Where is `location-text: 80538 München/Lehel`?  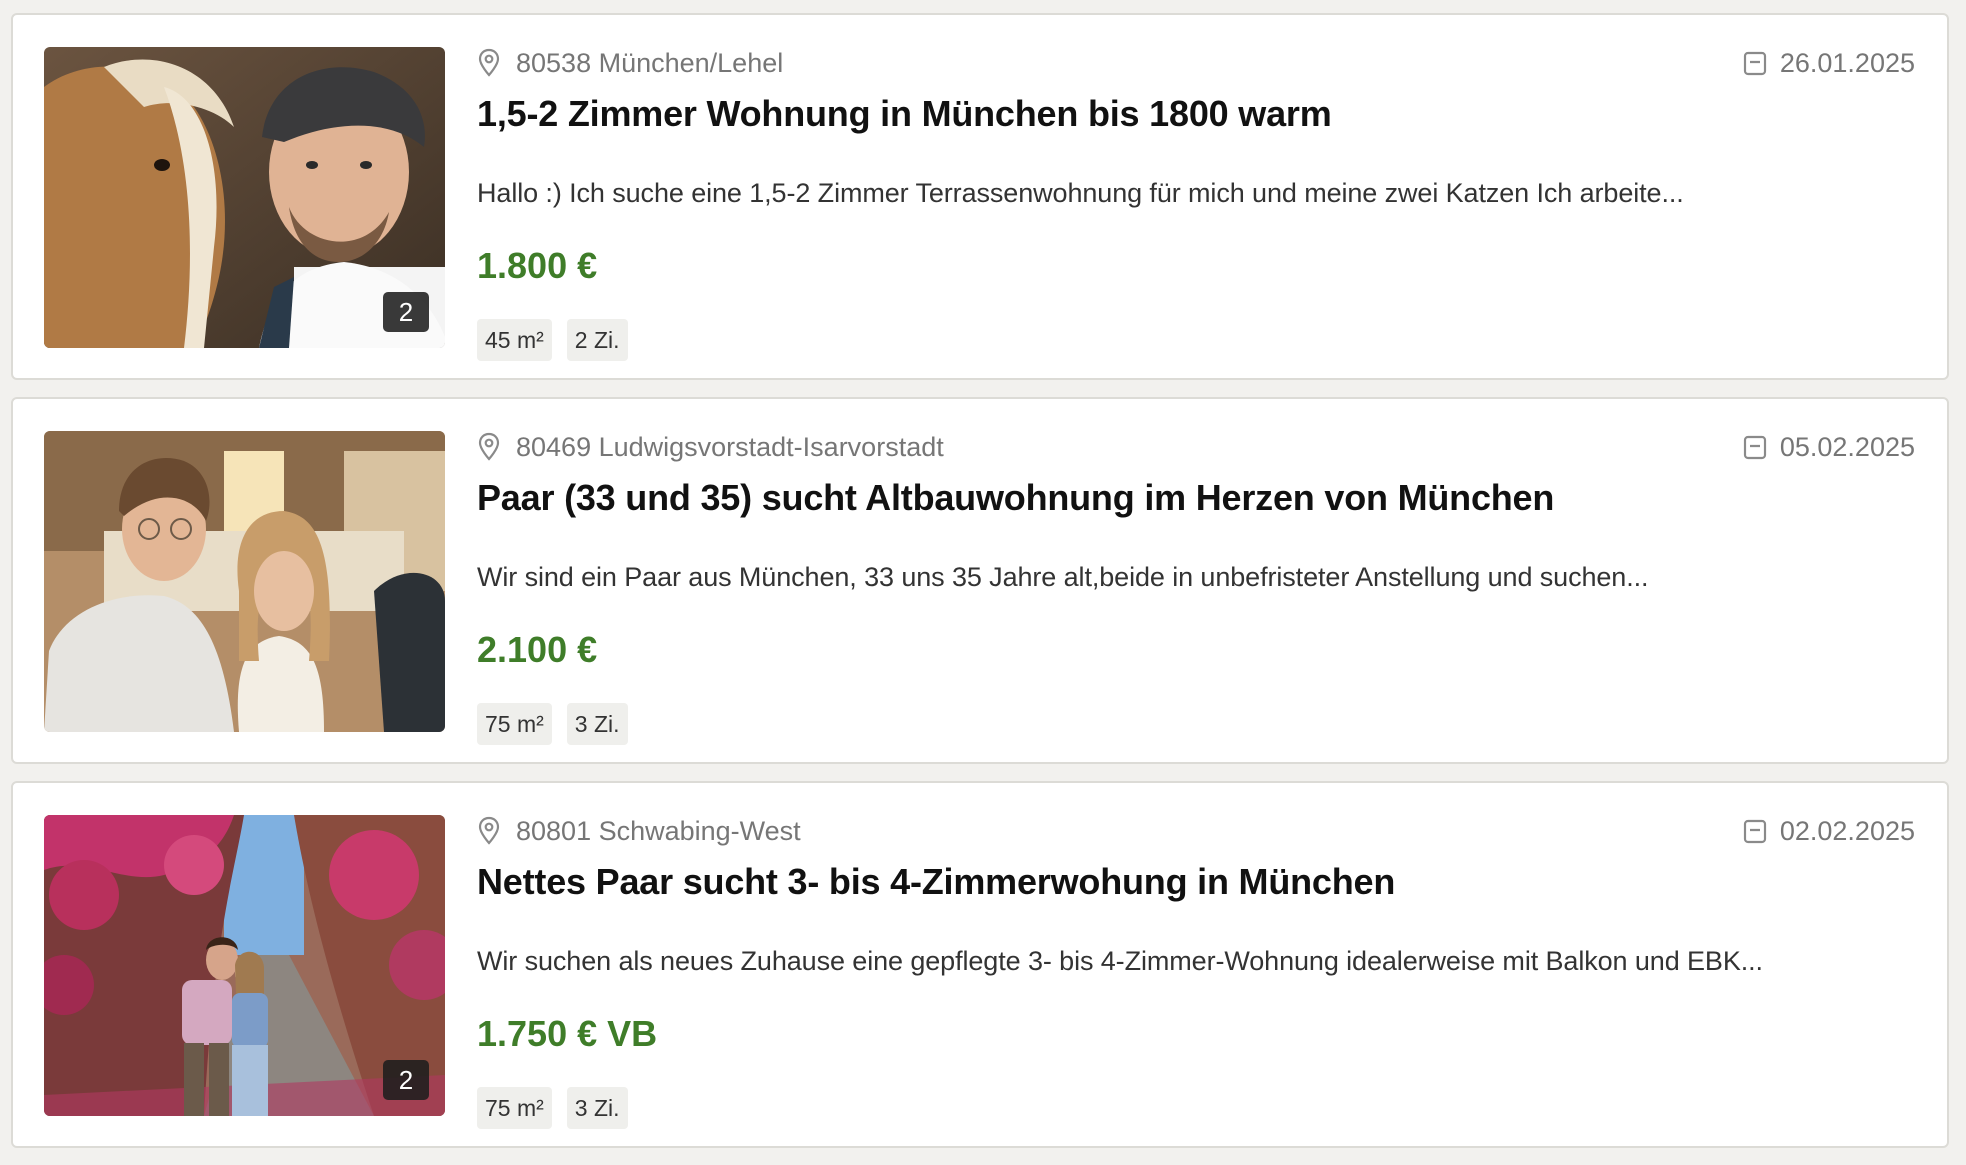 location-text: 80538 München/Lehel is located at coordinates (650, 62).